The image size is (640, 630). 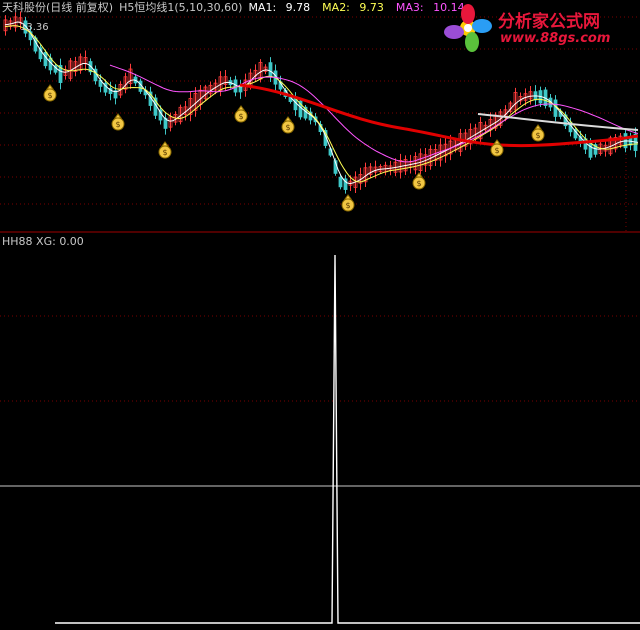 I want to click on ma1-value: 9.78, so click(x=298, y=7).